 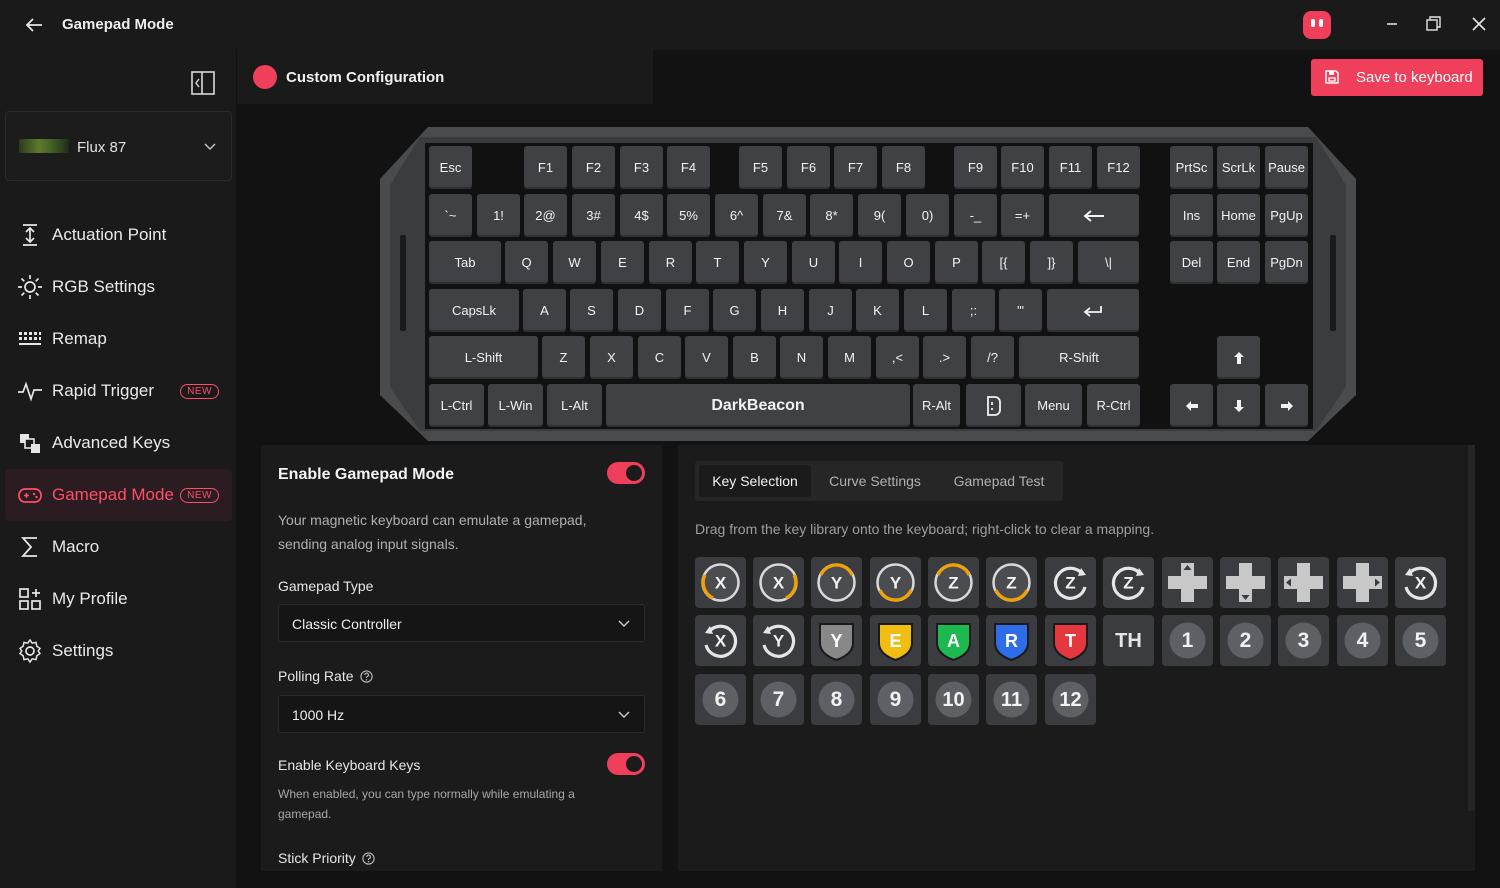 I want to click on key-z: Z, so click(x=563, y=357).